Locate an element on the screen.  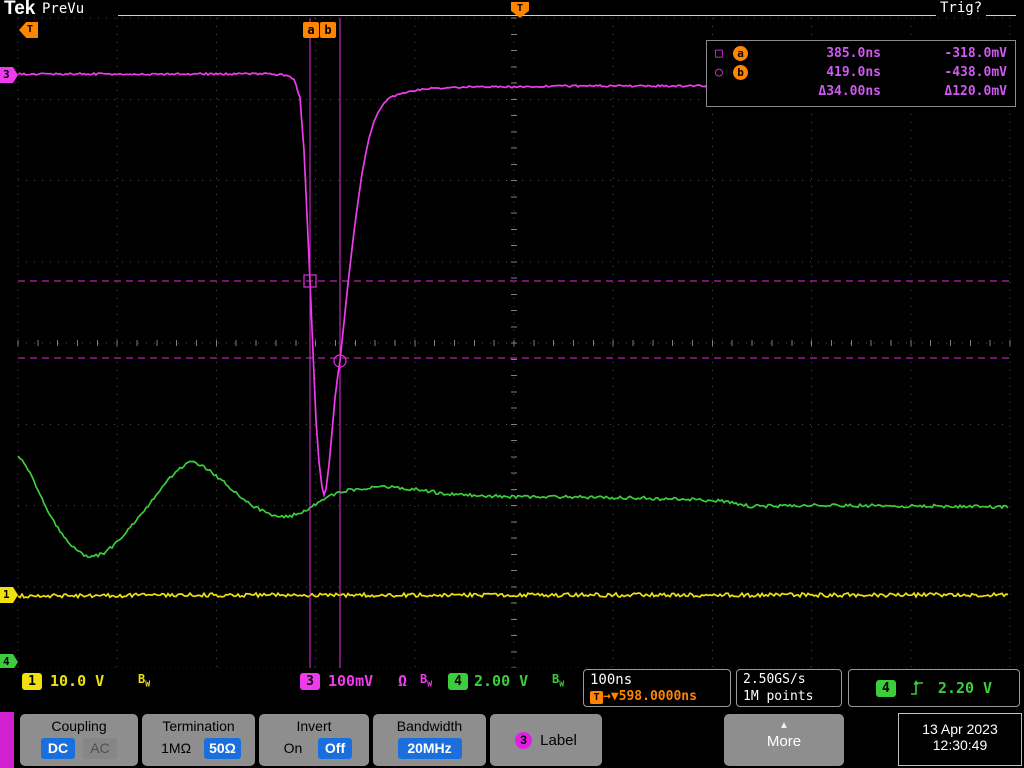
timebase-readout: 100ns T →▼598.0000ns is located at coordinates (657, 688).